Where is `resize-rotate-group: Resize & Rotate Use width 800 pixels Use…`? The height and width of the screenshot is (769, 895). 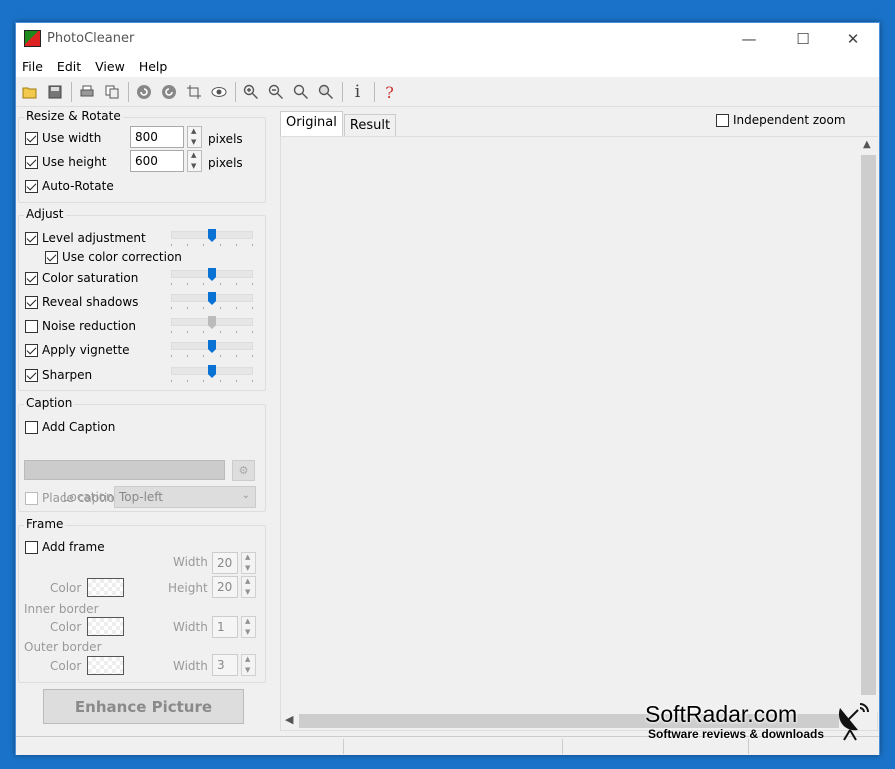 resize-rotate-group: Resize & Rotate Use width 800 pixels Use… is located at coordinates (142, 156).